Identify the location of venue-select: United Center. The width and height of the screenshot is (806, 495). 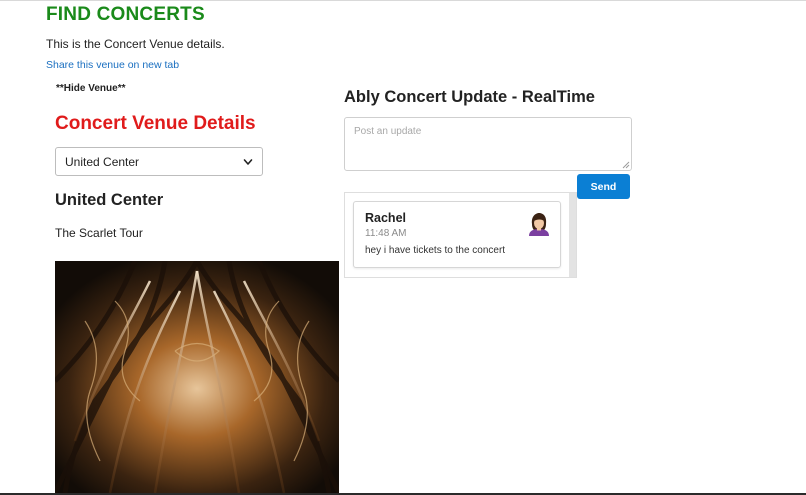
(159, 161).